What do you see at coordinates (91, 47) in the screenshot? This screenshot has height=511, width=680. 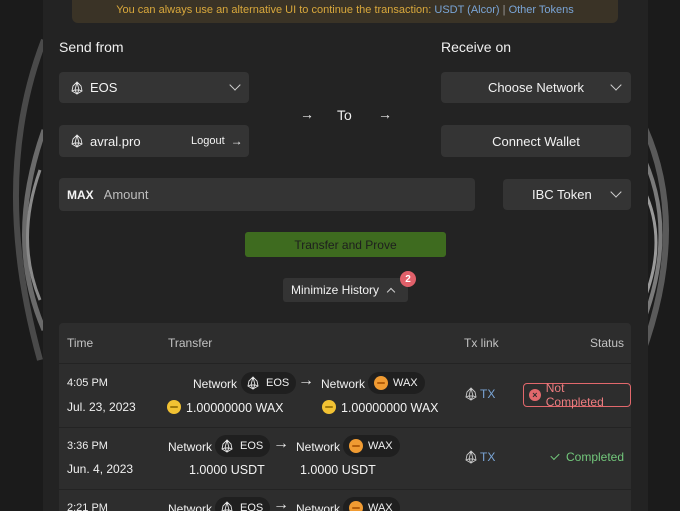 I see `send-from-label: Send from` at bounding box center [91, 47].